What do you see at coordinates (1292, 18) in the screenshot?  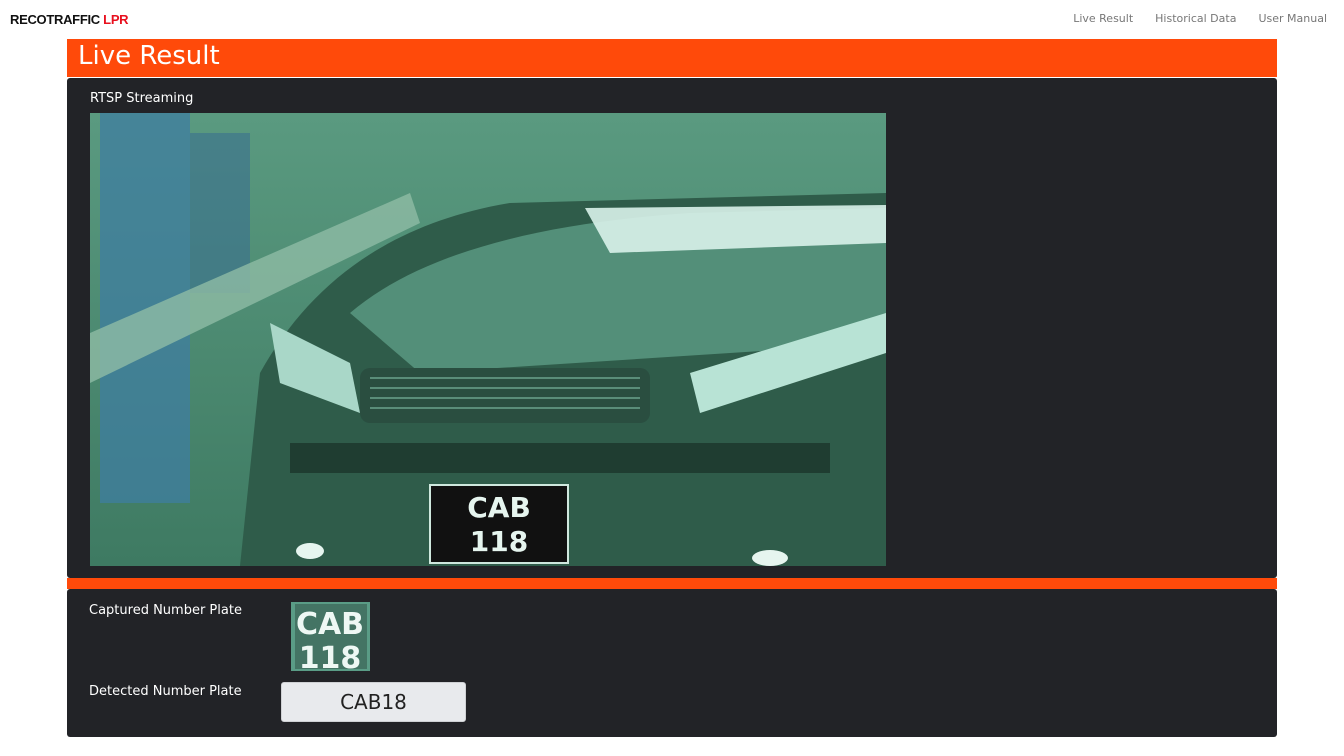 I see `nav-link-user-manual: User Manual` at bounding box center [1292, 18].